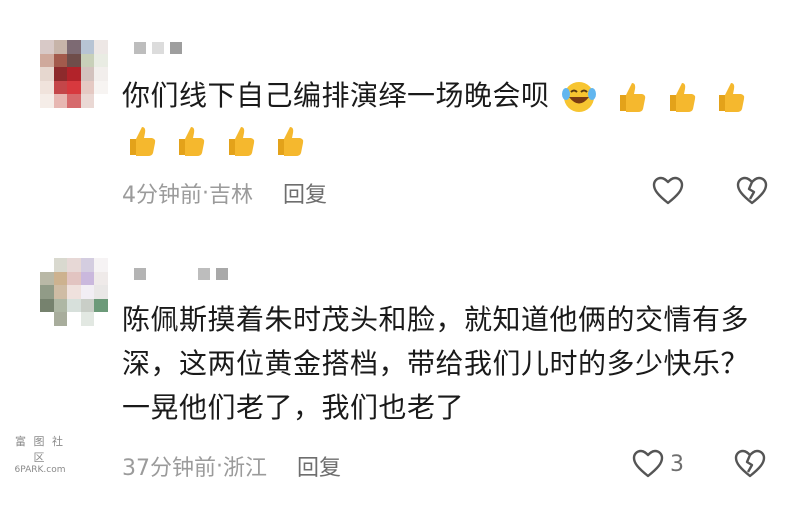 This screenshot has width=800, height=509. What do you see at coordinates (245, 468) in the screenshot?
I see `location: 浙江` at bounding box center [245, 468].